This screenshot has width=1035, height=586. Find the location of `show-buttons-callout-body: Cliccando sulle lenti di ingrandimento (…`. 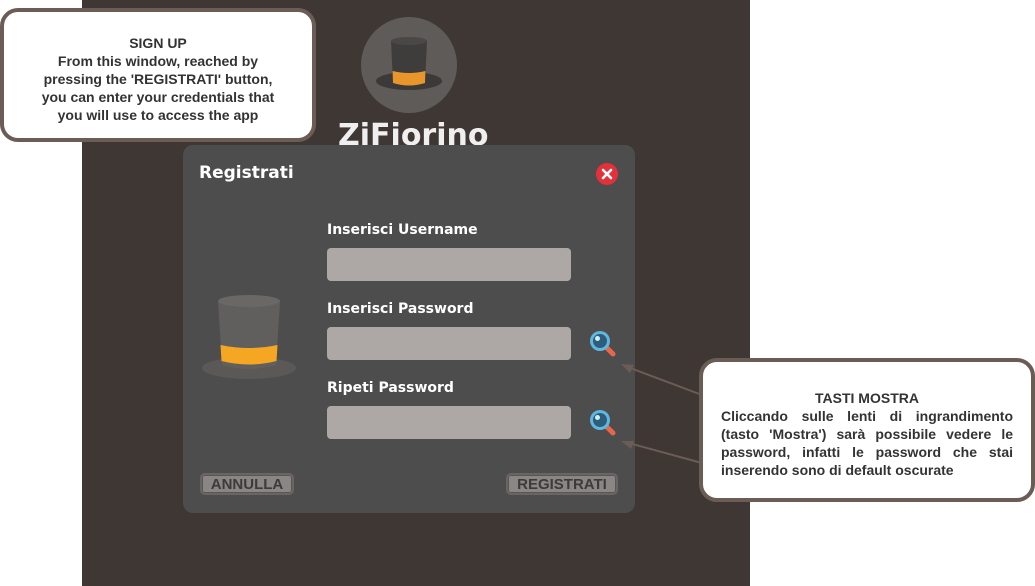

show-buttons-callout-body: Cliccando sulle lenti di ingrandimento (… is located at coordinates (867, 443).